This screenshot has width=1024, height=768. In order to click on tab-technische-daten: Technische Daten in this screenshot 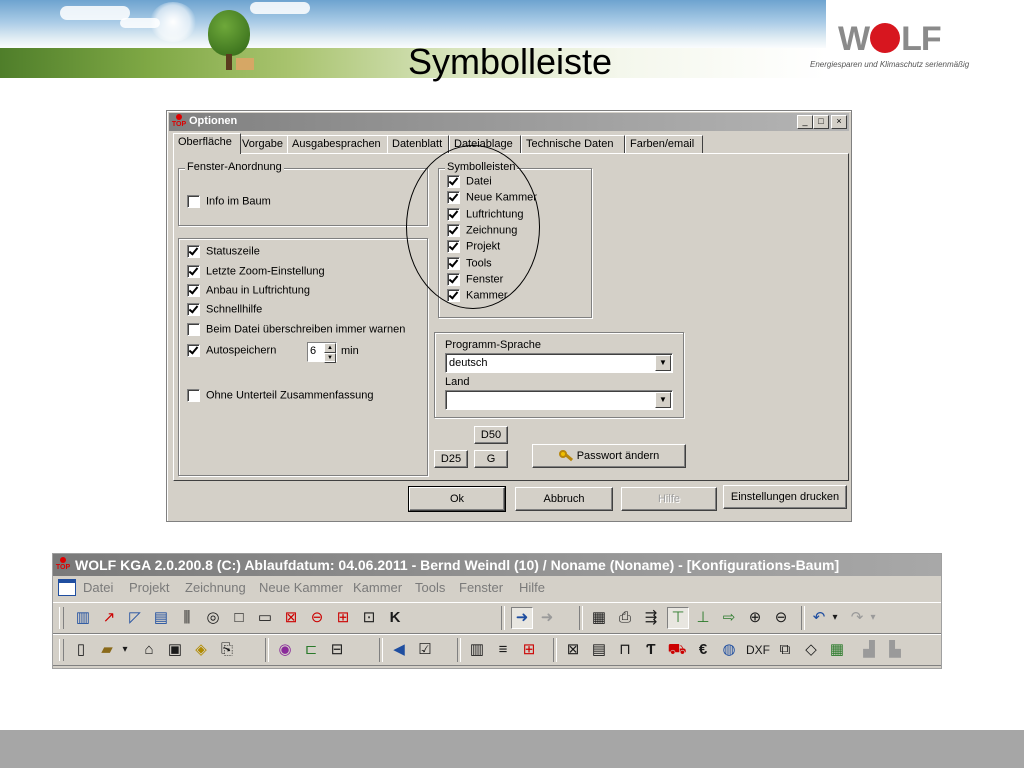, I will do `click(573, 144)`.